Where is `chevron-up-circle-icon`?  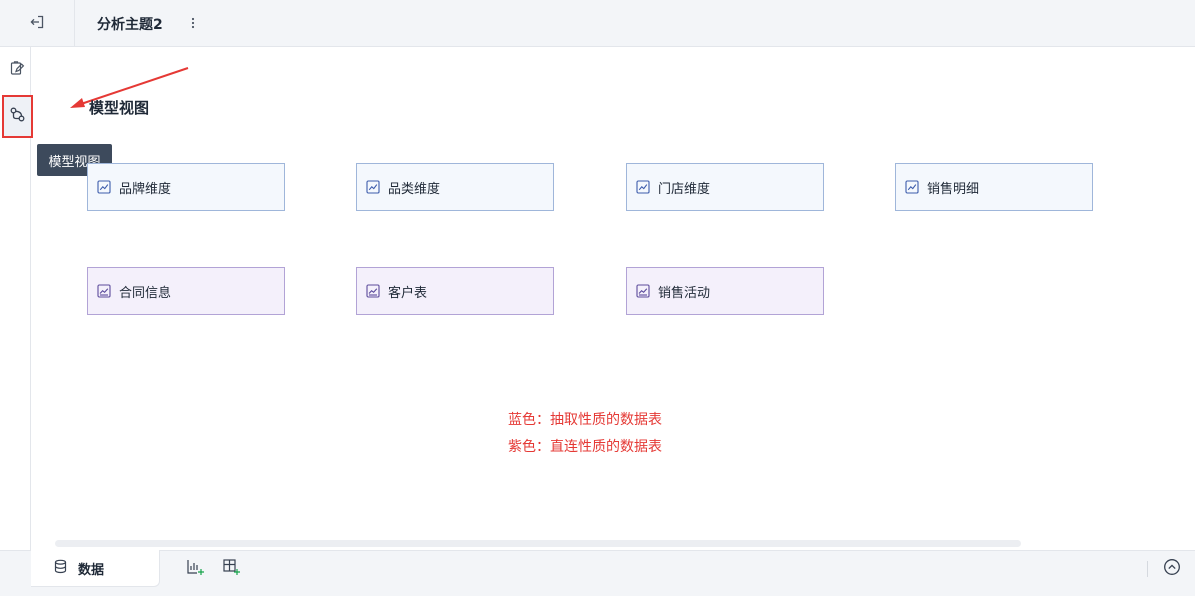
chevron-up-circle-icon is located at coordinates (1172, 569).